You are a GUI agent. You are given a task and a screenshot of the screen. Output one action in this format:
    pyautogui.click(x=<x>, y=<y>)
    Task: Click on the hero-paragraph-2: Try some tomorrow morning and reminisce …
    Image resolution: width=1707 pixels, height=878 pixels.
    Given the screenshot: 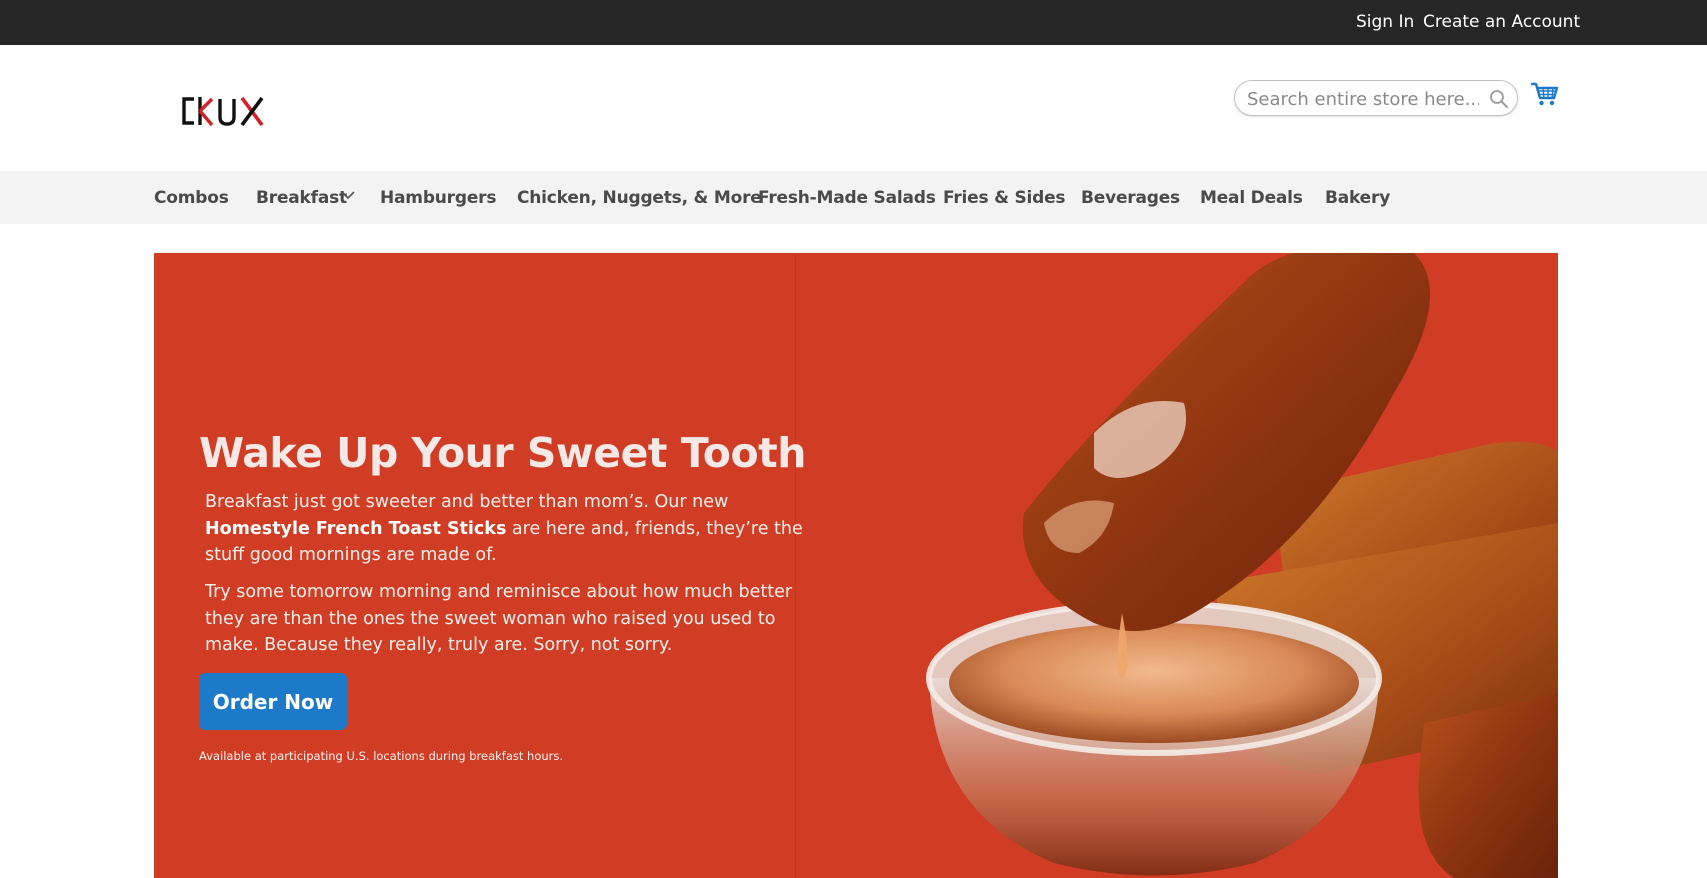 What is the action you would take?
    pyautogui.click(x=499, y=618)
    